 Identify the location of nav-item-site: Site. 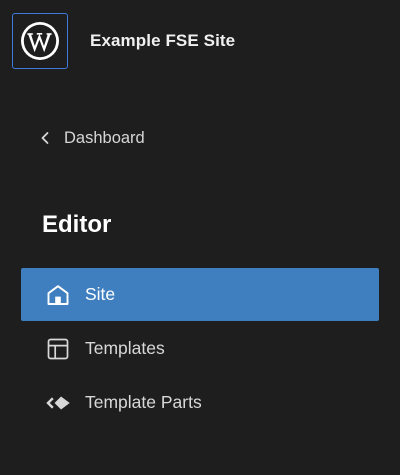
(200, 294).